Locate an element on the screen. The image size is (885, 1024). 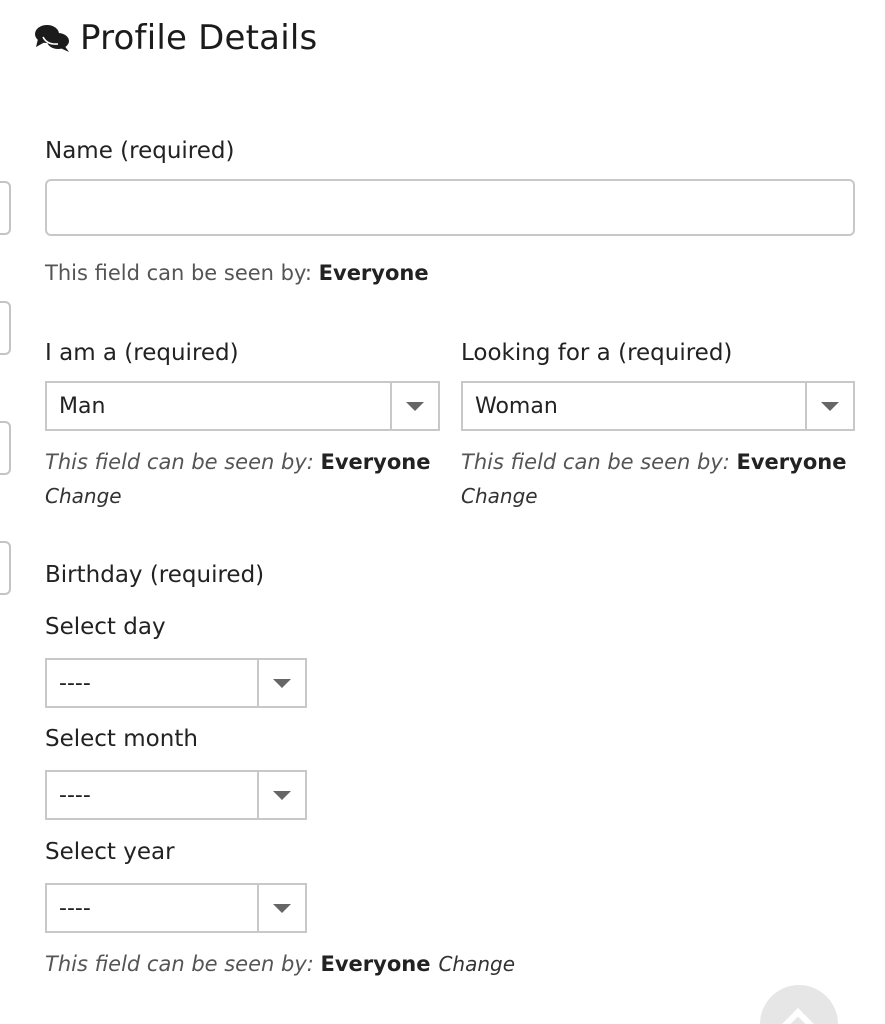
iam-dropdown-toggle is located at coordinates (414, 406).